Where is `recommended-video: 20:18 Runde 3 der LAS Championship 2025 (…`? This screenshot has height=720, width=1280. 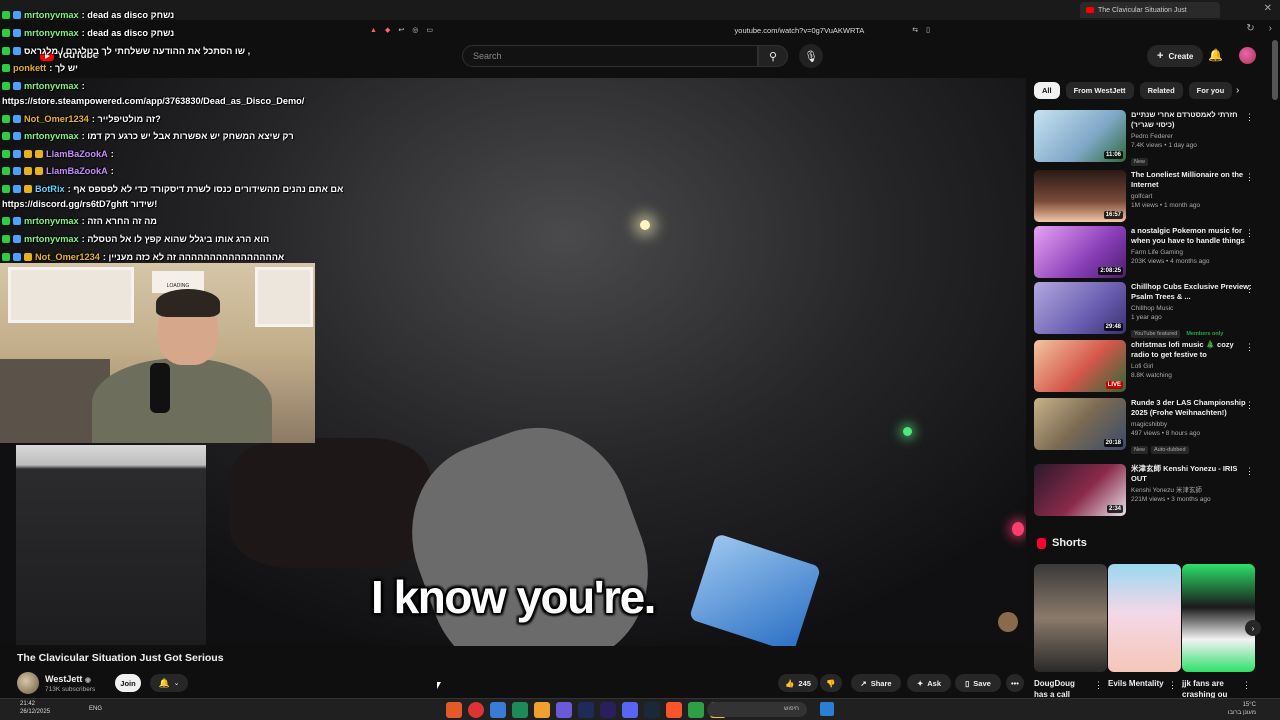 recommended-video: 20:18 Runde 3 der LAS Championship 2025 (… is located at coordinates (1153, 426).